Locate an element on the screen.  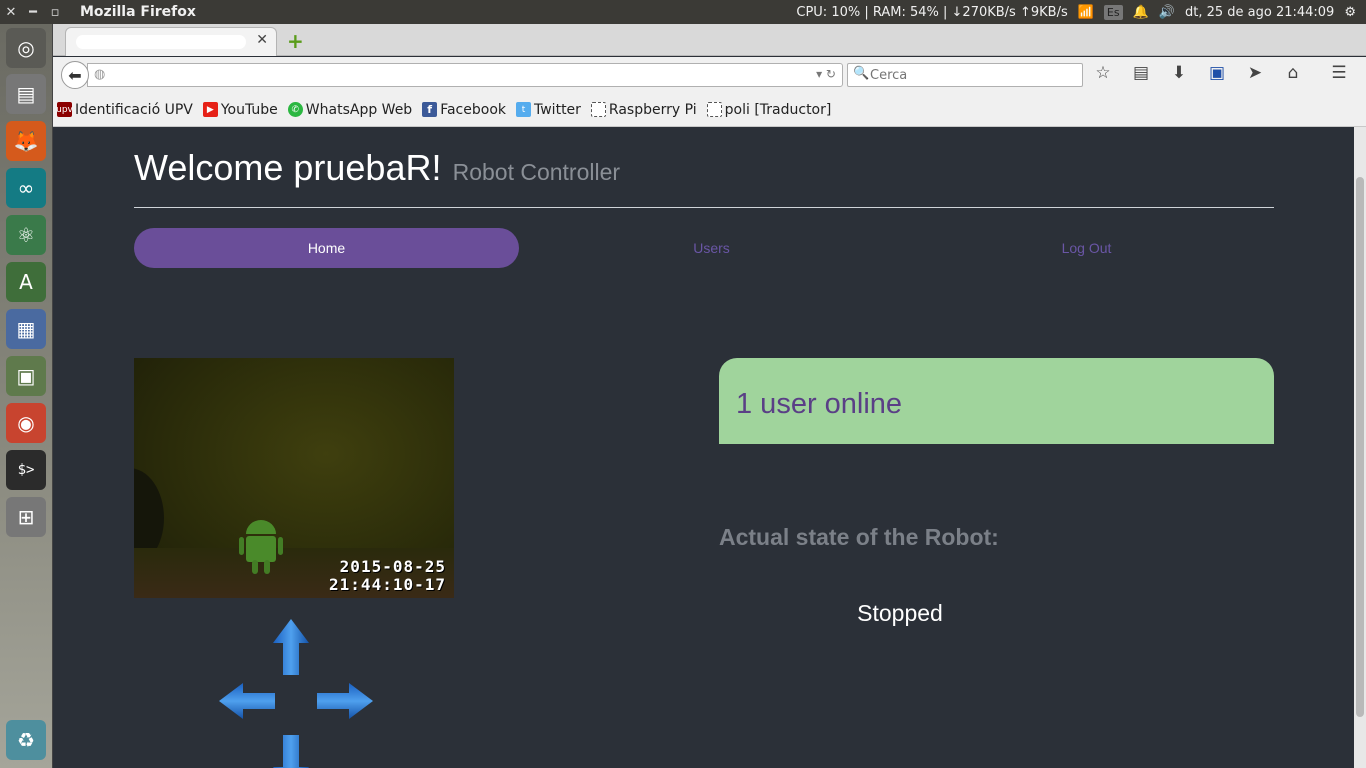
bookmark-label: Identificació UPV is located at coordinates (134, 109).